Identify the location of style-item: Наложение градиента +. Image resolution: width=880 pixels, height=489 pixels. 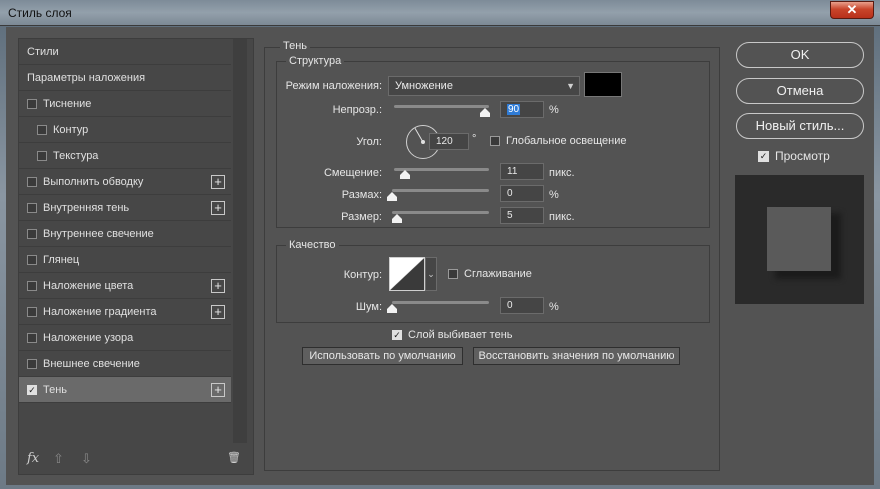
(125, 312).